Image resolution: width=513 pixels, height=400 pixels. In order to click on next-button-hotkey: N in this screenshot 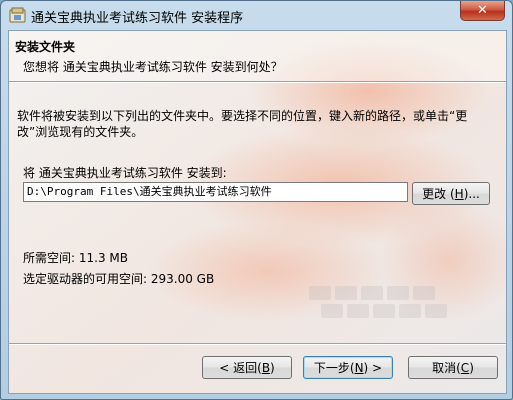, I will do `click(359, 367)`.